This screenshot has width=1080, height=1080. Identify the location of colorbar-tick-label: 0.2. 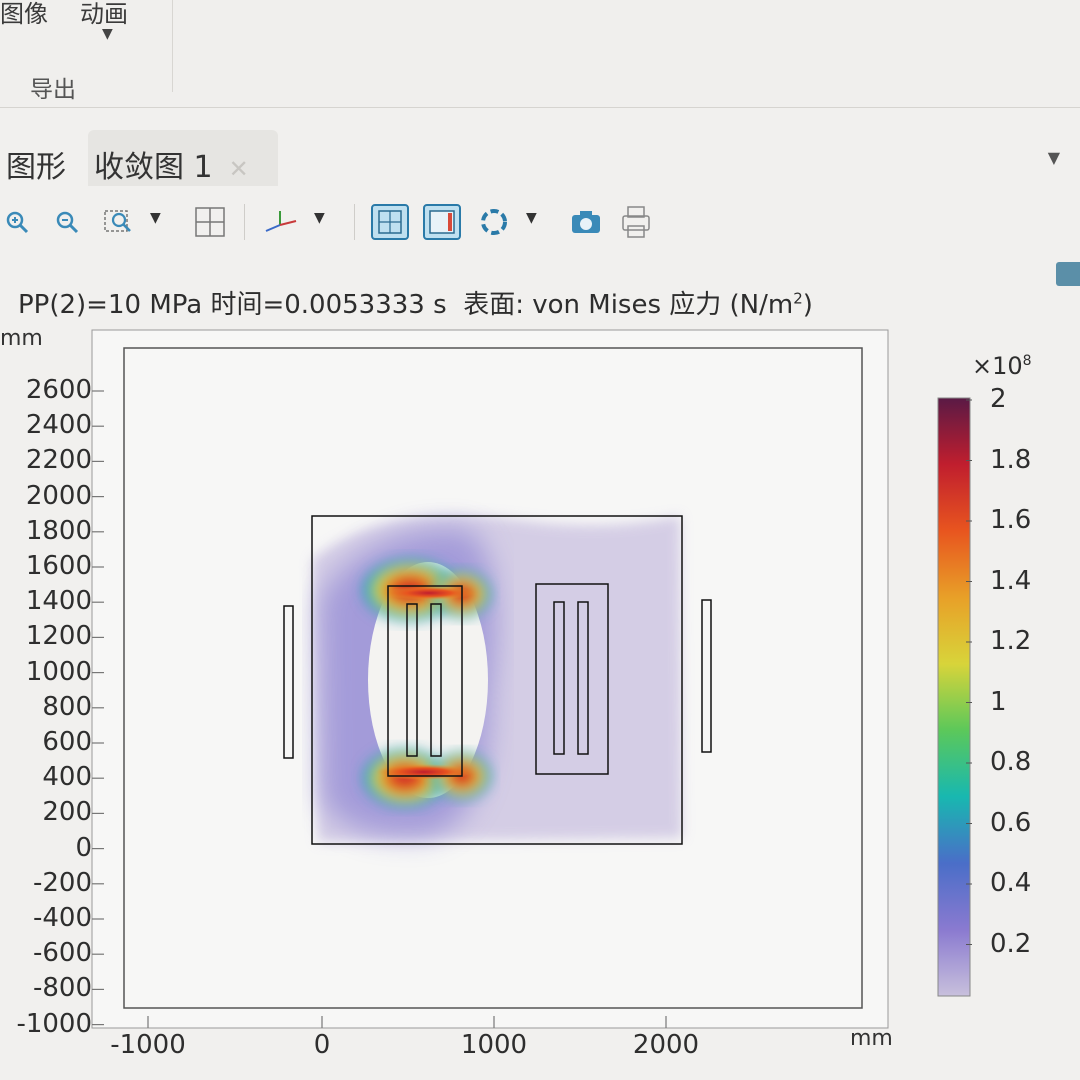
(1011, 943).